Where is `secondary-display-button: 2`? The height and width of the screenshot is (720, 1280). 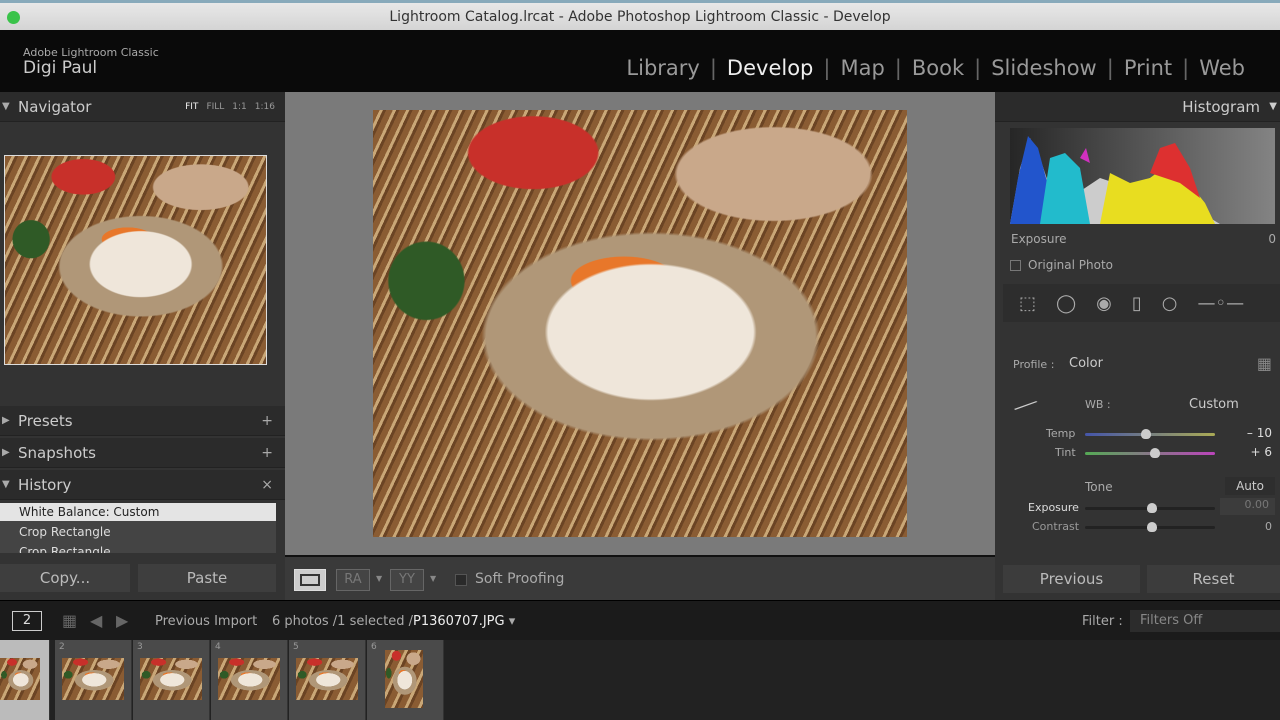 secondary-display-button: 2 is located at coordinates (27, 621).